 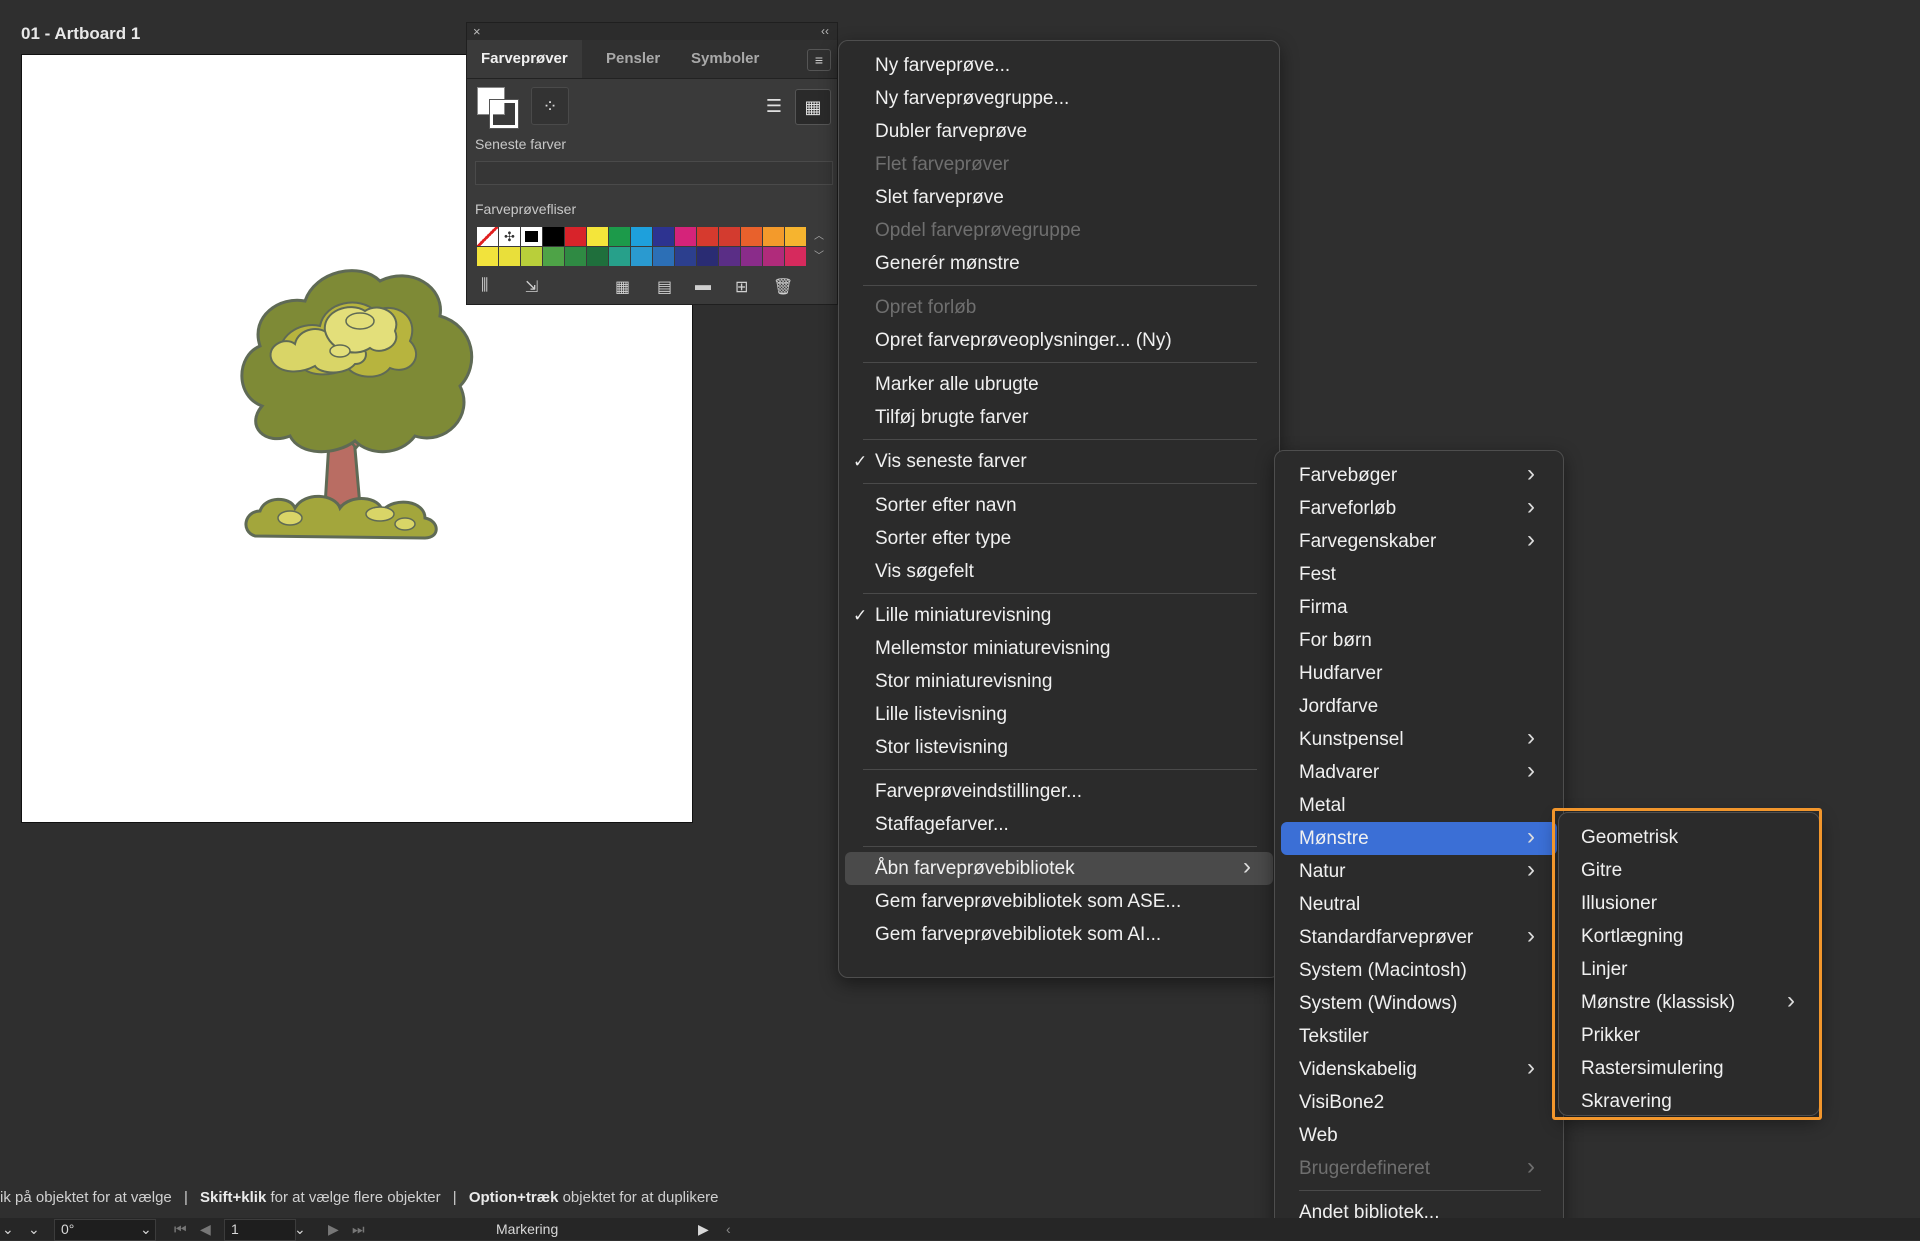 What do you see at coordinates (1323, 607) in the screenshot?
I see `library-menu-item-4: Firma` at bounding box center [1323, 607].